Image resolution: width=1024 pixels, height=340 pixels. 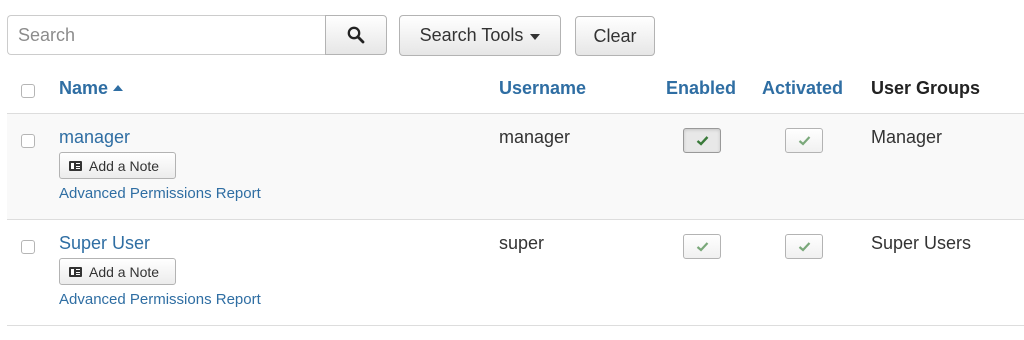 I want to click on search-tools-button: Search Tools, so click(x=480, y=35).